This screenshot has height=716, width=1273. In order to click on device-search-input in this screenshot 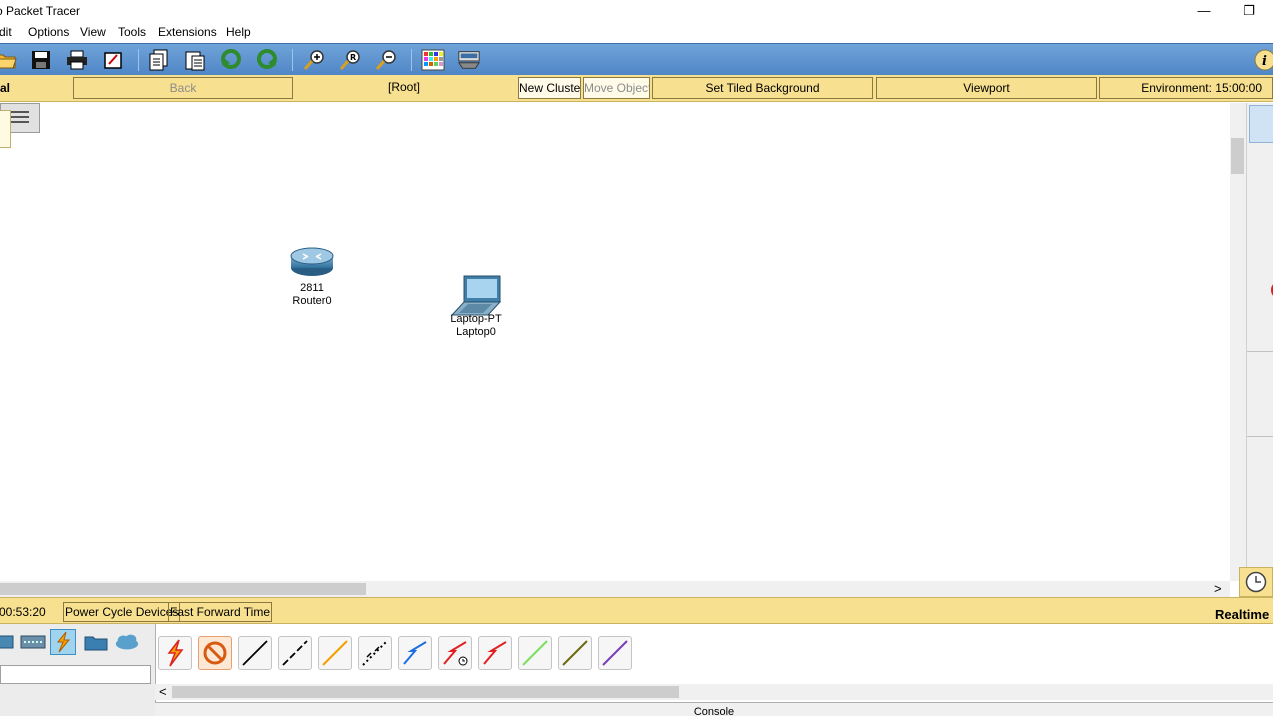, I will do `click(75, 674)`.